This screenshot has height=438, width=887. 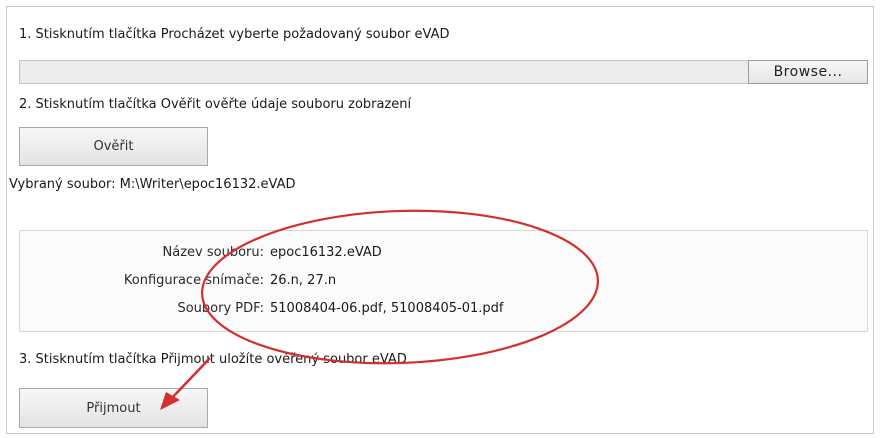 What do you see at coordinates (213, 252) in the screenshot?
I see `info-label: Název souboru:` at bounding box center [213, 252].